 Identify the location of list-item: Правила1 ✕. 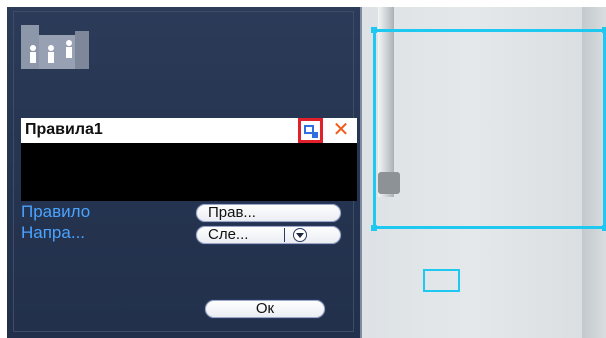
(189, 130).